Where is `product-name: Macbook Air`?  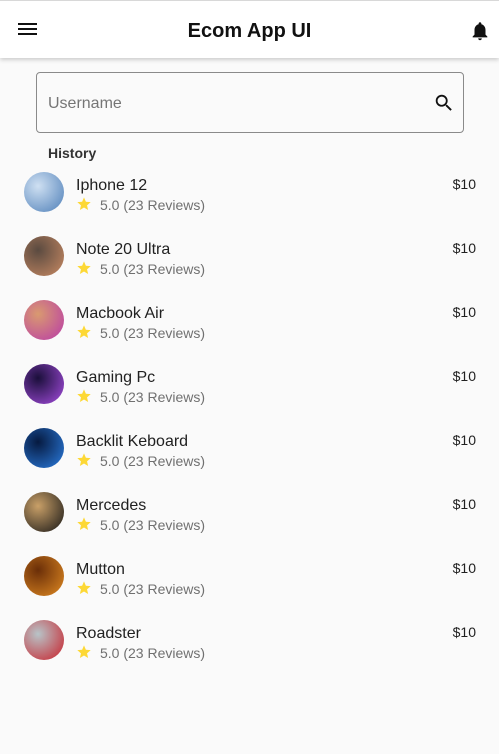
product-name: Macbook Air is located at coordinates (120, 313).